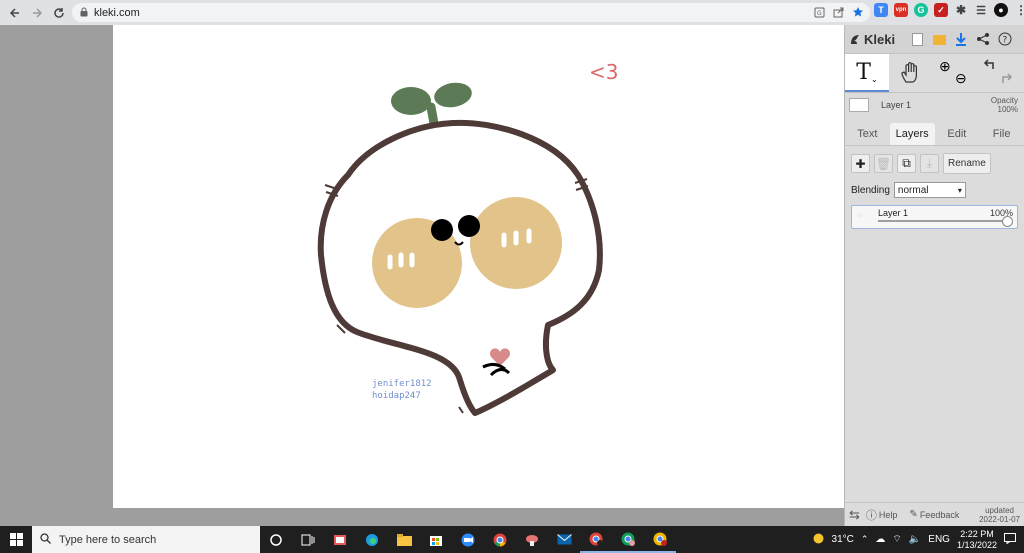 The height and width of the screenshot is (553, 1024). I want to click on temperature-readout: 31°C, so click(843, 539).